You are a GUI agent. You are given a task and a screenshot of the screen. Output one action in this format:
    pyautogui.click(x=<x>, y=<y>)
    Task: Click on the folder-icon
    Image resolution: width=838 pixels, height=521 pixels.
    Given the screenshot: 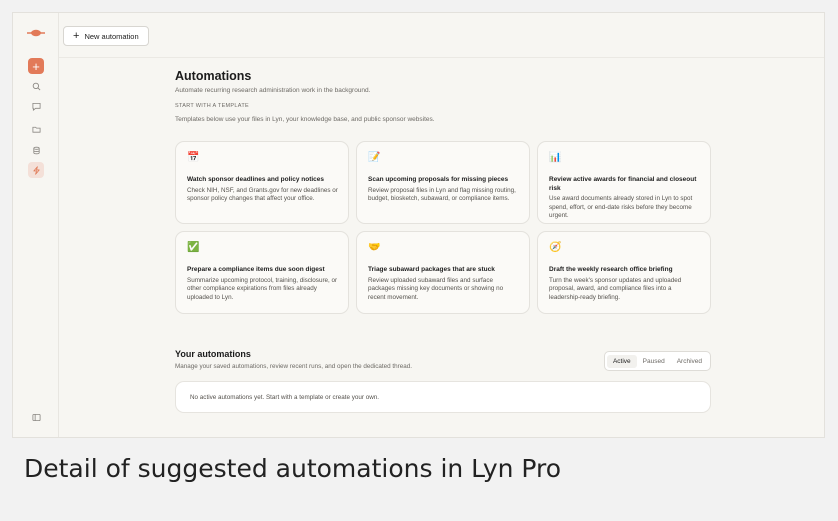 What is the action you would take?
    pyautogui.click(x=36, y=129)
    